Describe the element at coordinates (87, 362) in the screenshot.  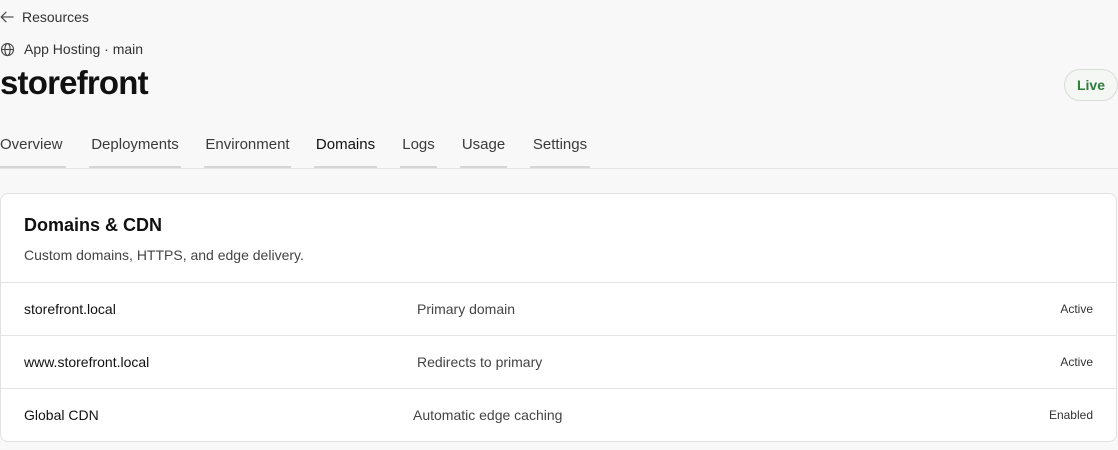
I see `domain-name: www.storefront.local` at that location.